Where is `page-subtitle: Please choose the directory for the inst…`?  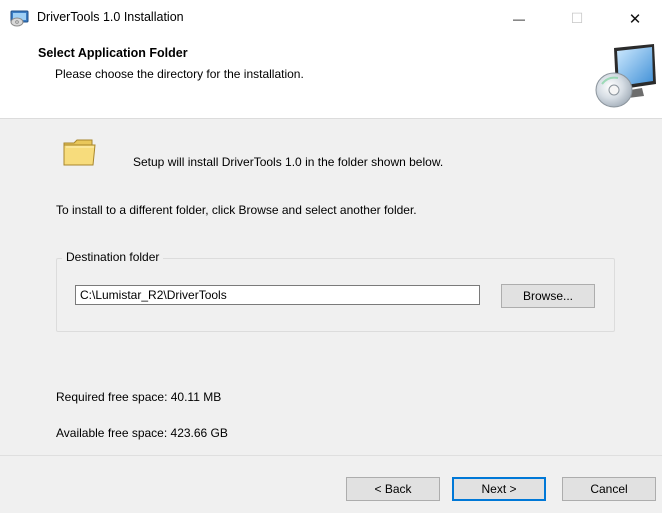
page-subtitle: Please choose the directory for the inst… is located at coordinates (179, 74).